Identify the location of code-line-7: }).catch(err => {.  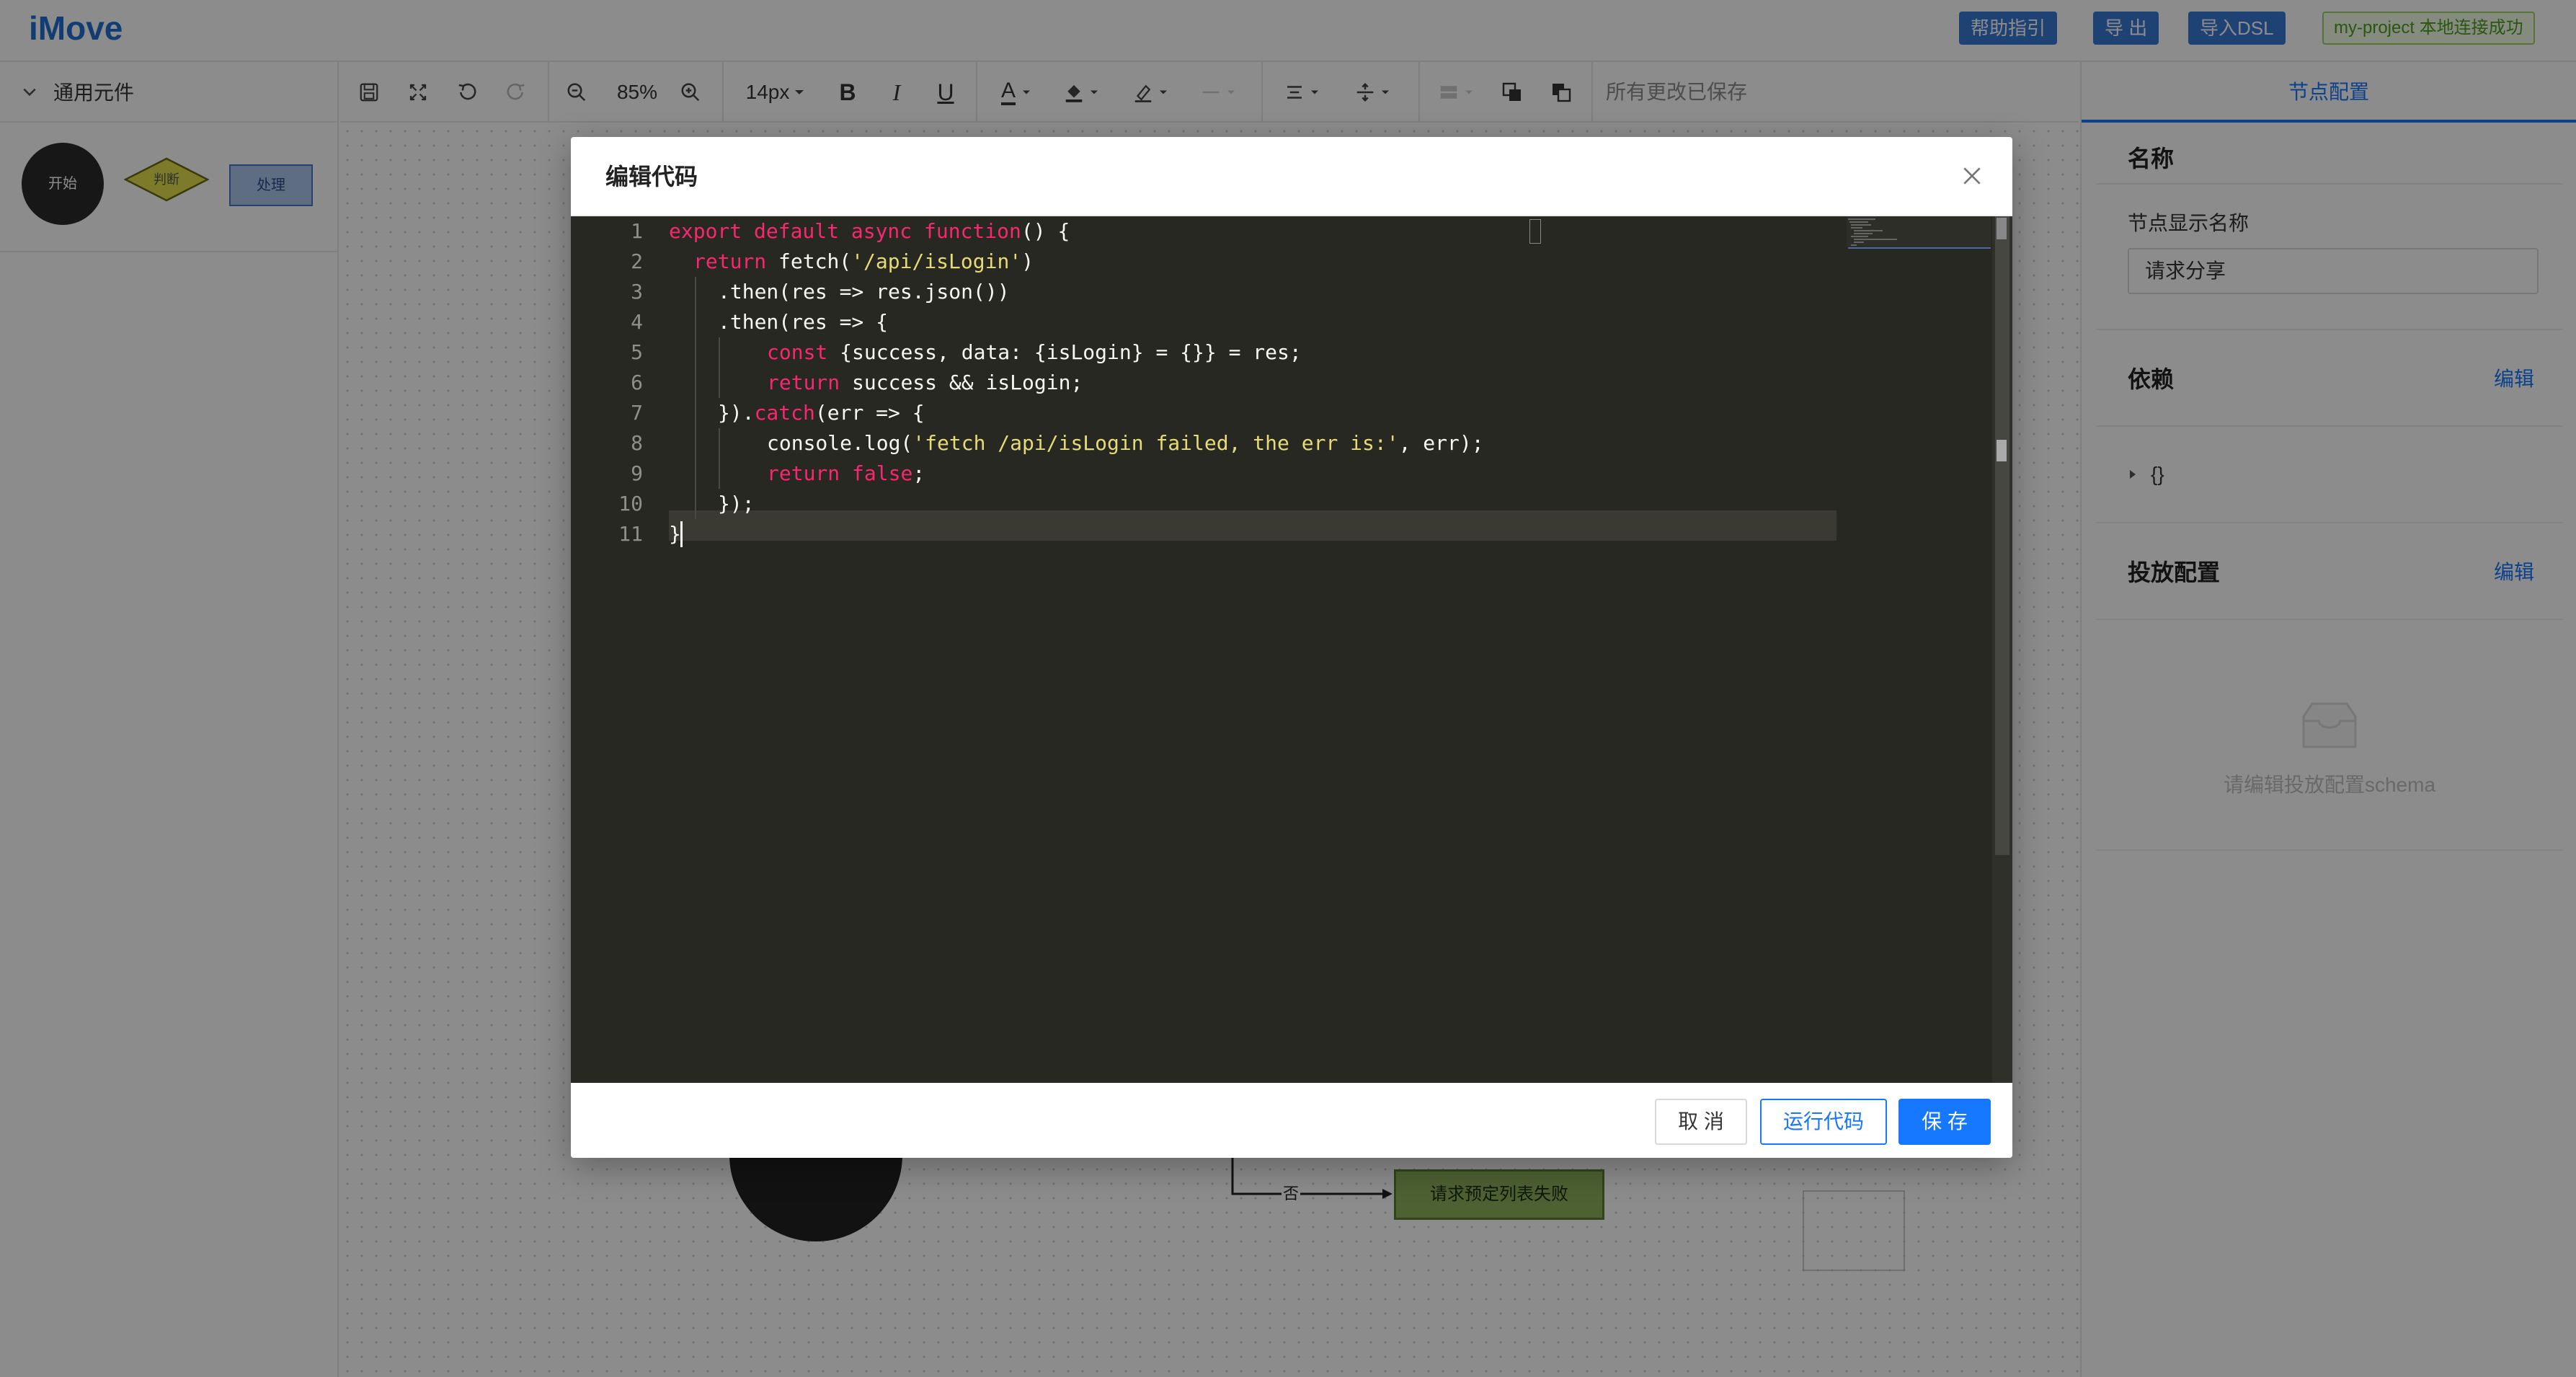
(821, 413).